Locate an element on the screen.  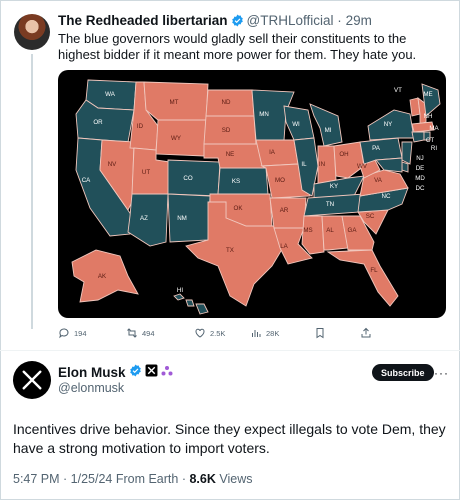
subscribe-button: Subscribe is located at coordinates (403, 372).